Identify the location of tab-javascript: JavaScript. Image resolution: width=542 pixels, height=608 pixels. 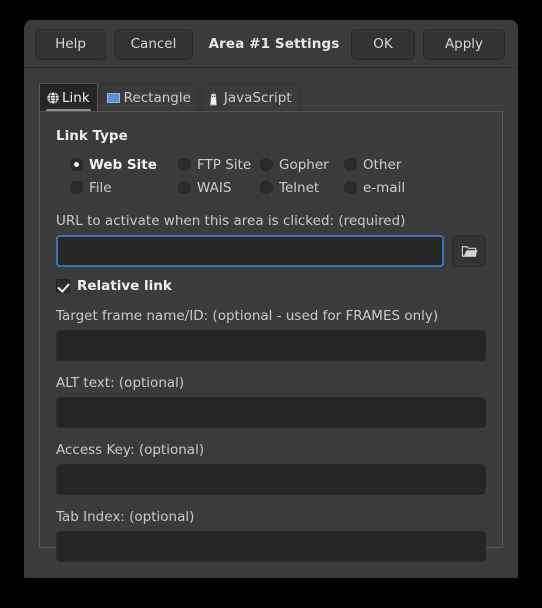
(250, 97).